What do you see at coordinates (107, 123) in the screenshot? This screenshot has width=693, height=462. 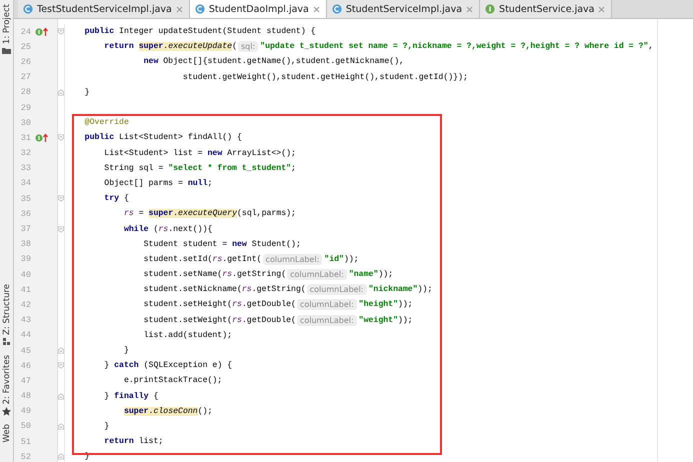 I see `code-line: @Override` at bounding box center [107, 123].